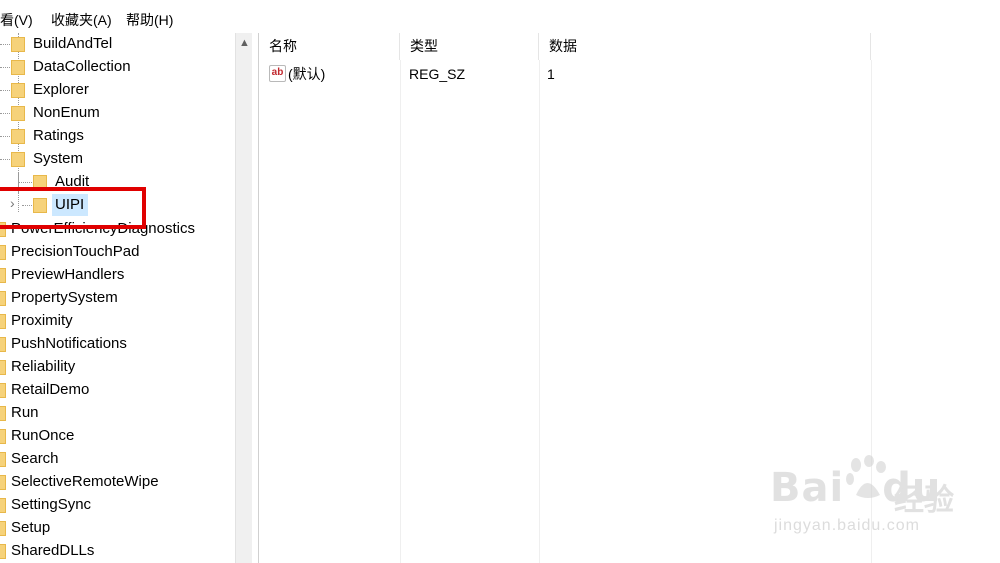  Describe the element at coordinates (53, 550) in the screenshot. I see `tree-item-label: SharedDLLs` at that location.